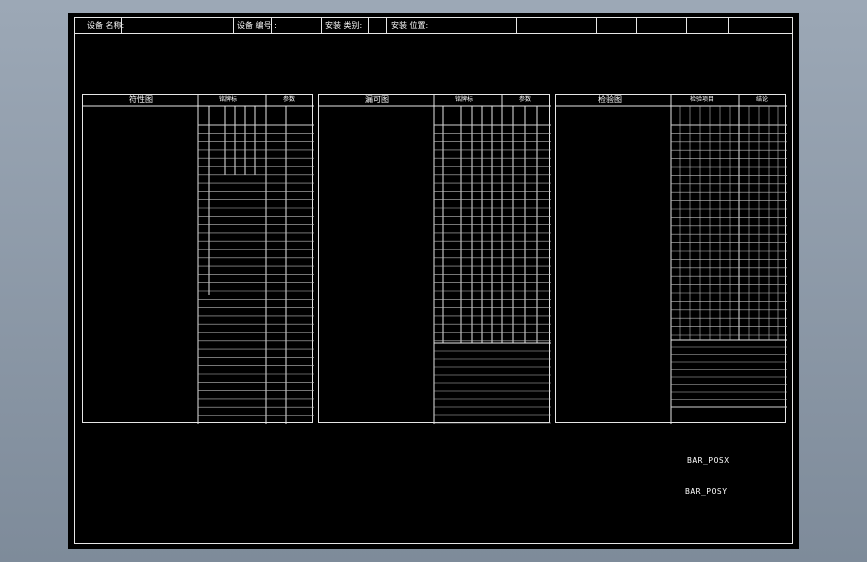 This screenshot has width=867, height=562. I want to click on right-rows, so click(729, 257).